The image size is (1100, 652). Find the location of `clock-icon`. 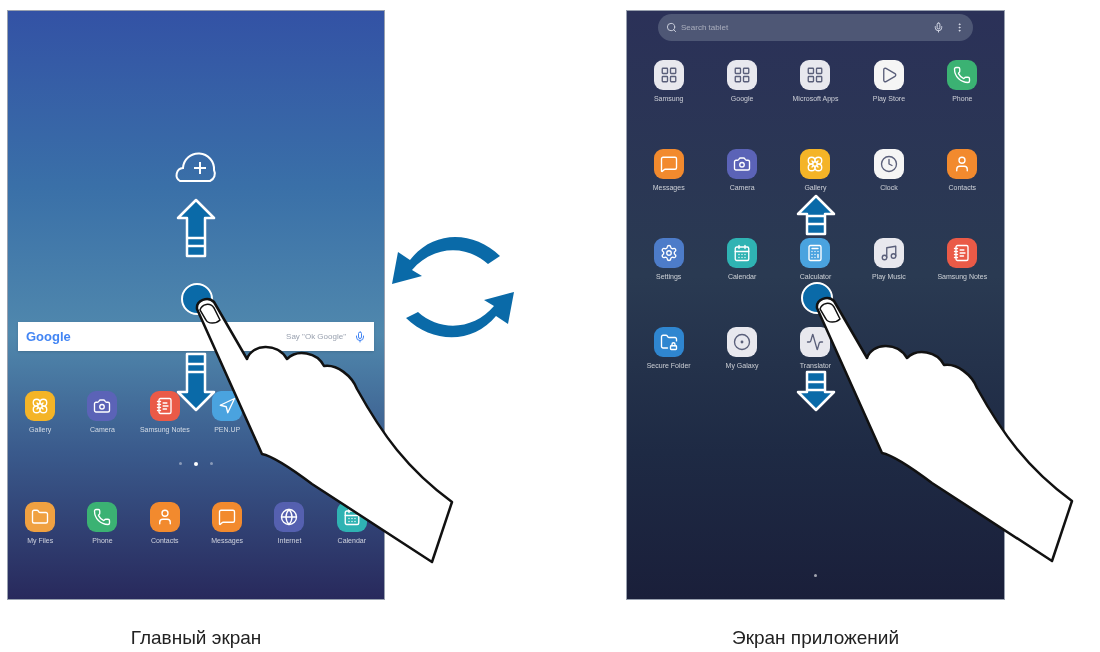

clock-icon is located at coordinates (888, 164).